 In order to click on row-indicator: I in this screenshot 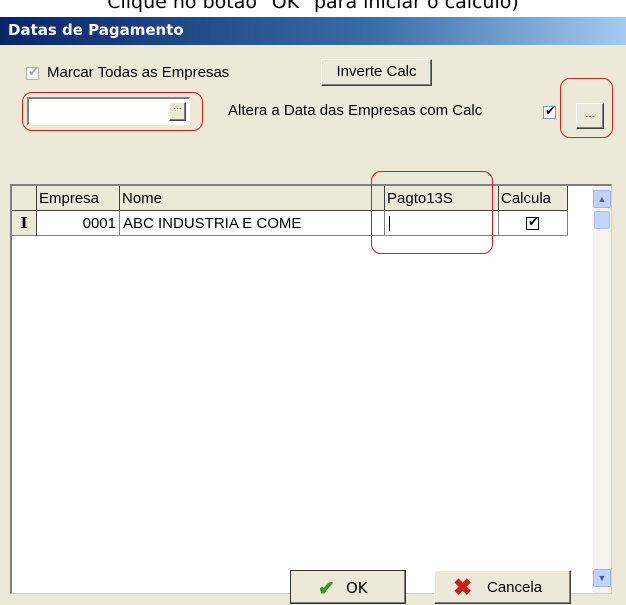, I will do `click(24, 223)`.